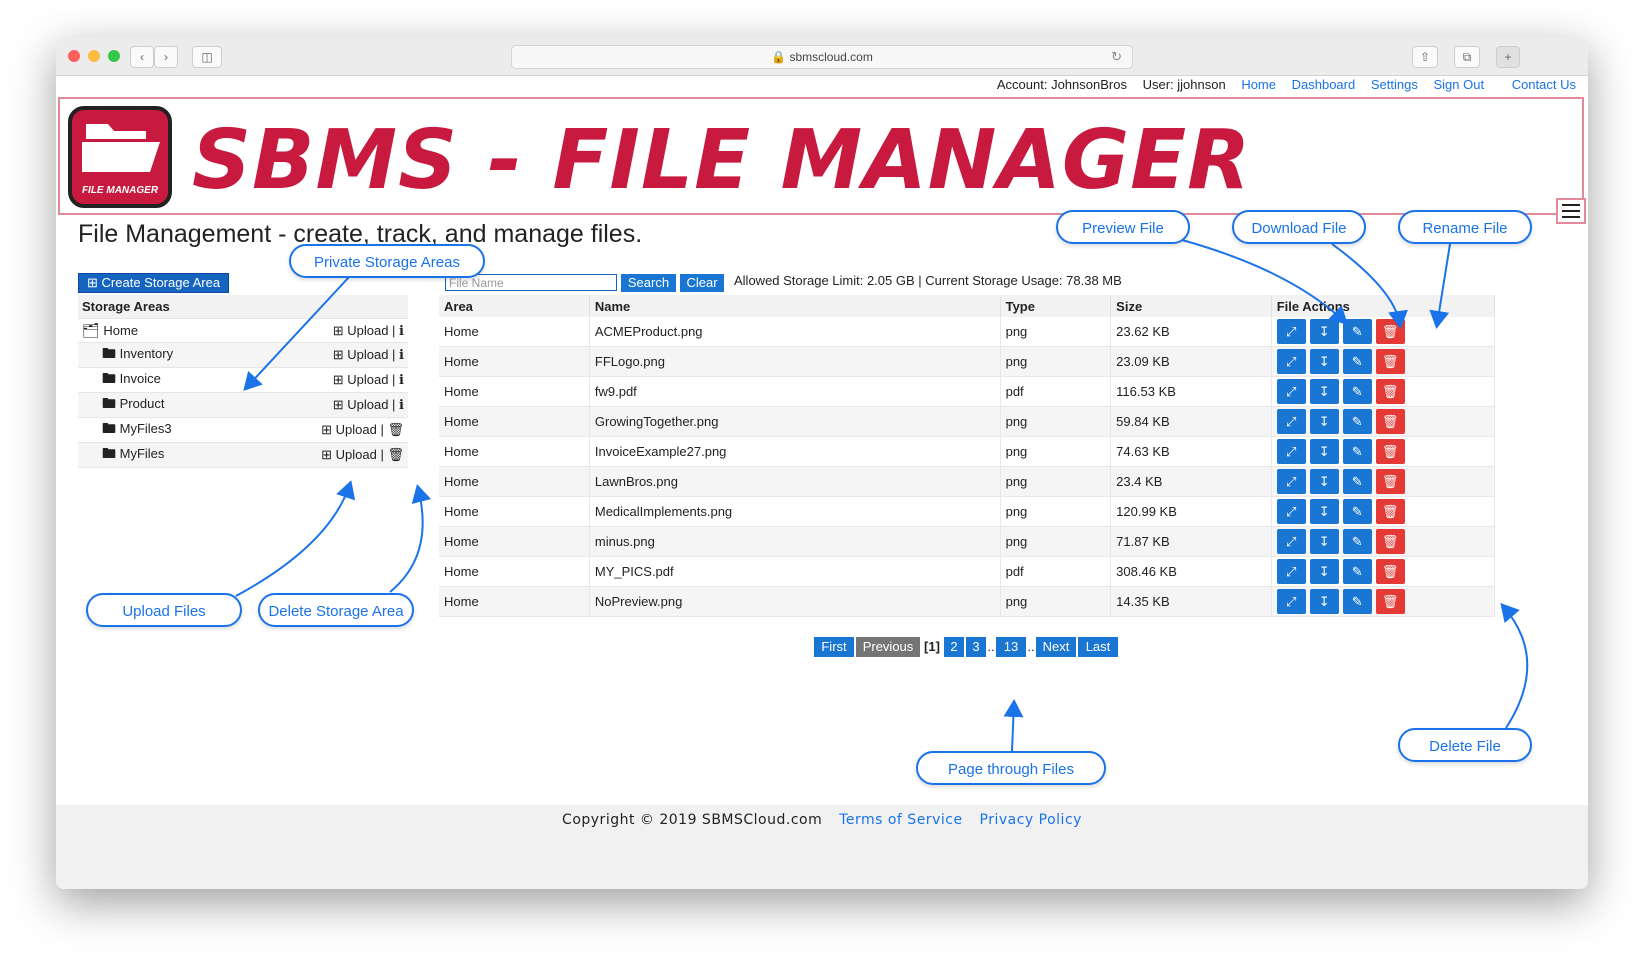 This screenshot has height=962, width=1641. I want to click on callout-delete-file: Delete File, so click(1465, 745).